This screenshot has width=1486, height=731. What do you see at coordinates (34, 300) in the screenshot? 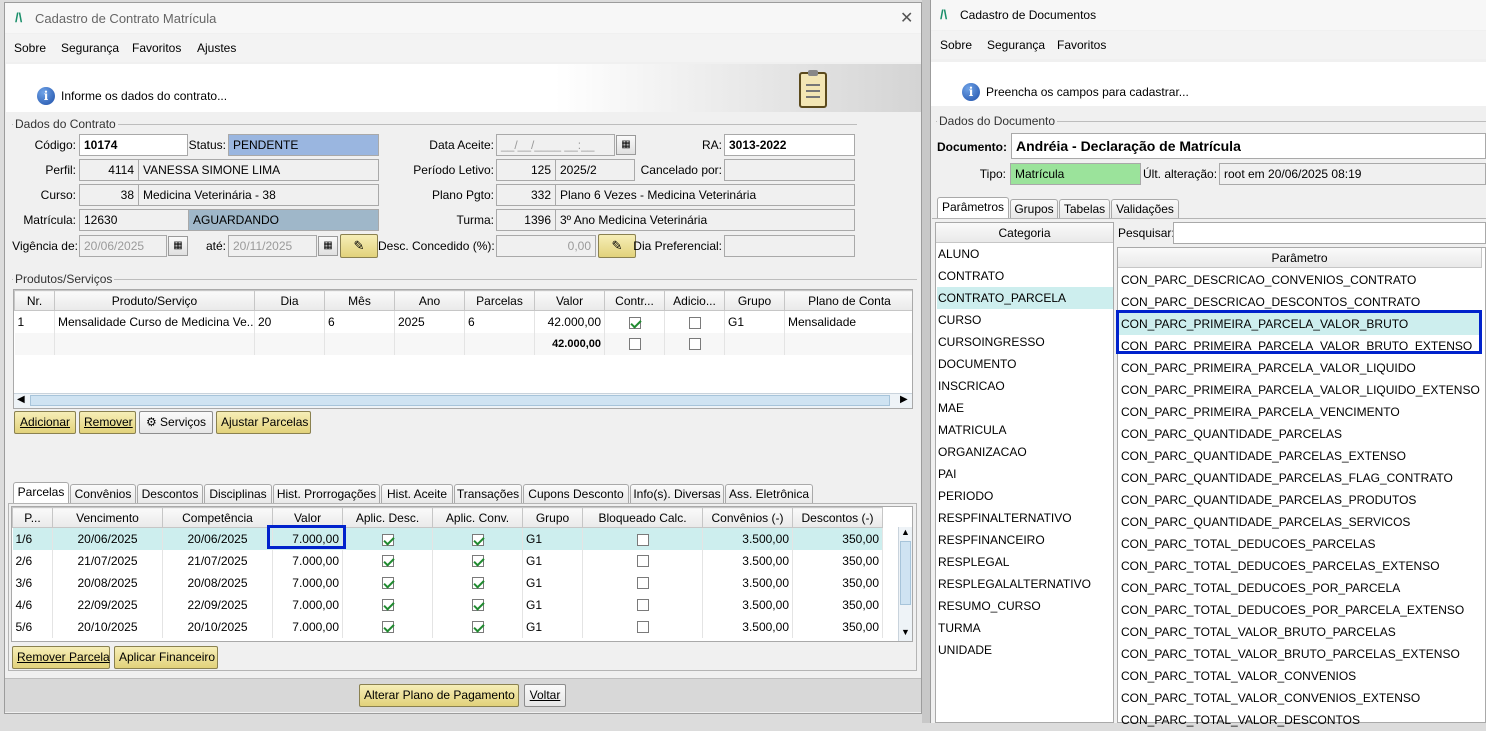
I see `col-nr: Nr.` at bounding box center [34, 300].